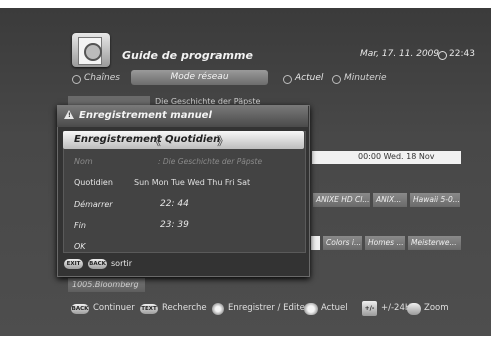 Image resolution: width=491 pixels, height=344 pixels. What do you see at coordinates (396, 156) in the screenshot?
I see `timeline-label: 00:00 Wed. 18 Nov` at bounding box center [396, 156].